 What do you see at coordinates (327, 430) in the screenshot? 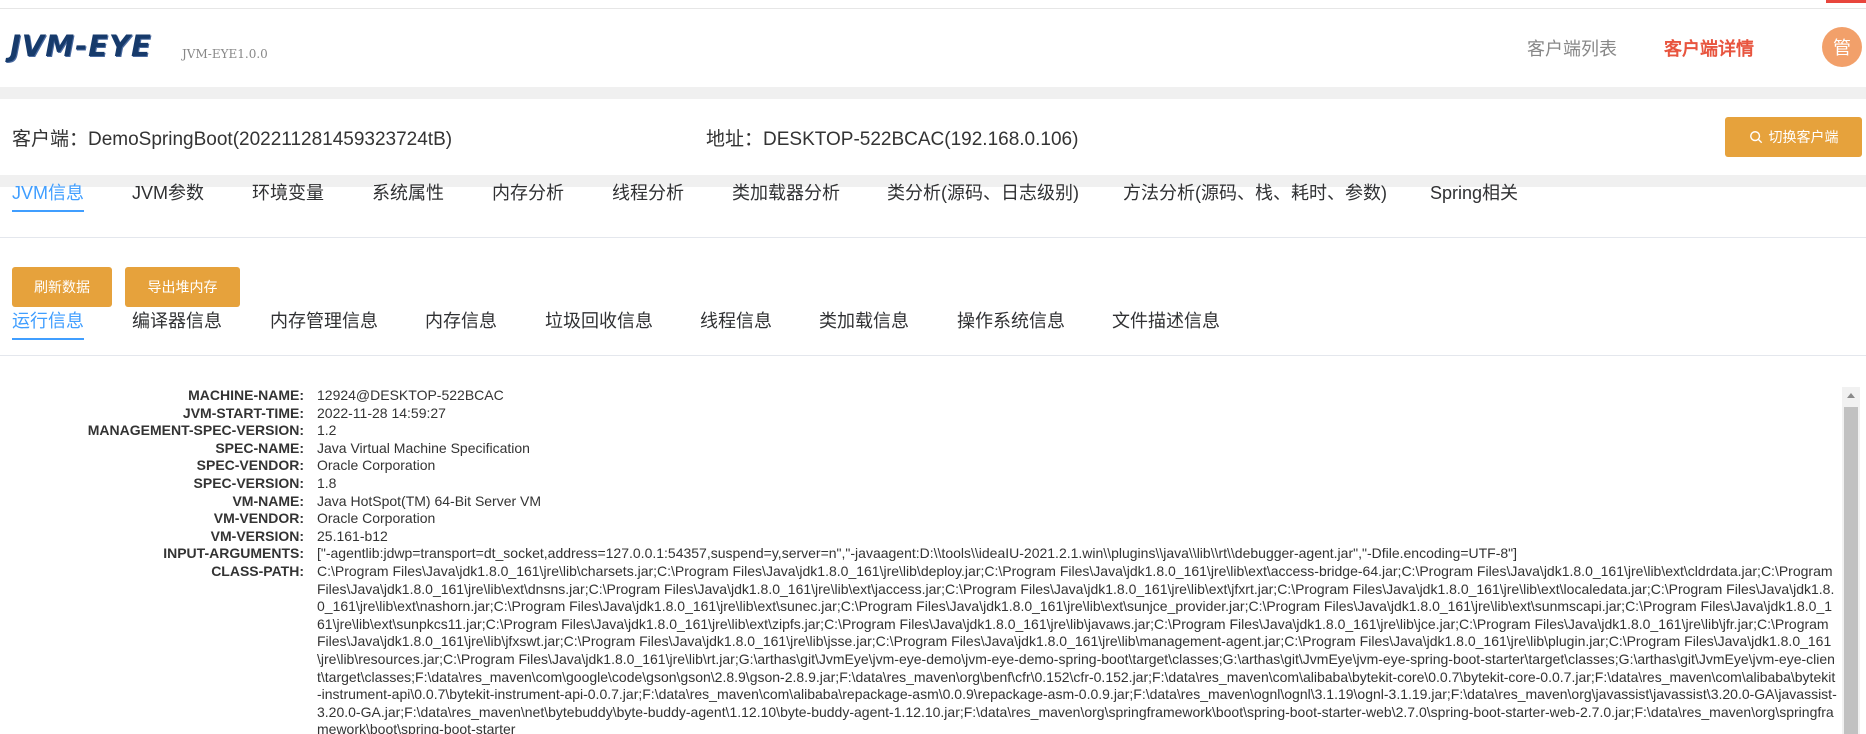
I see `property-value: 1.2` at bounding box center [327, 430].